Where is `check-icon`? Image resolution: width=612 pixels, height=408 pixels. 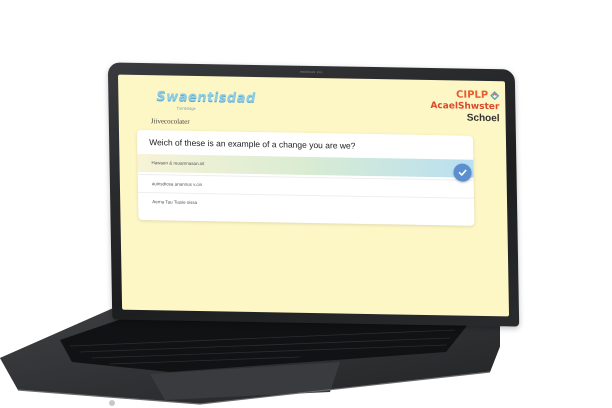 check-icon is located at coordinates (462, 172).